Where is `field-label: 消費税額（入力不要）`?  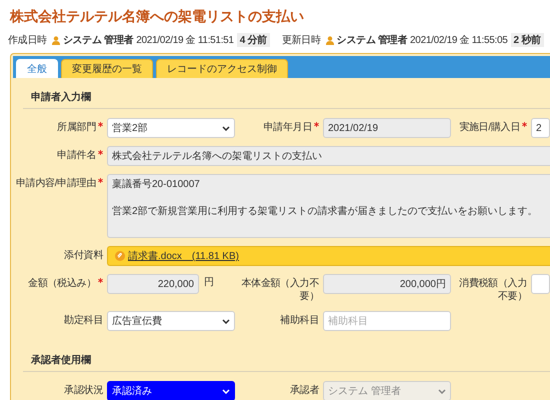
field-label: 消費税額（入力不要） is located at coordinates (492, 289).